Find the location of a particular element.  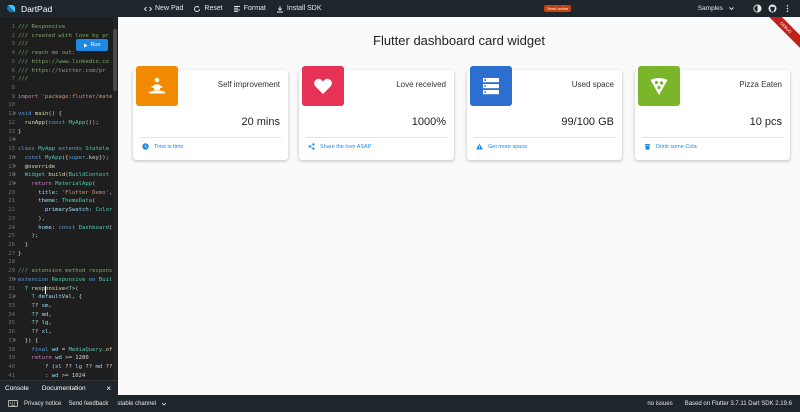

new-pad-button: New Pad is located at coordinates (163, 9).